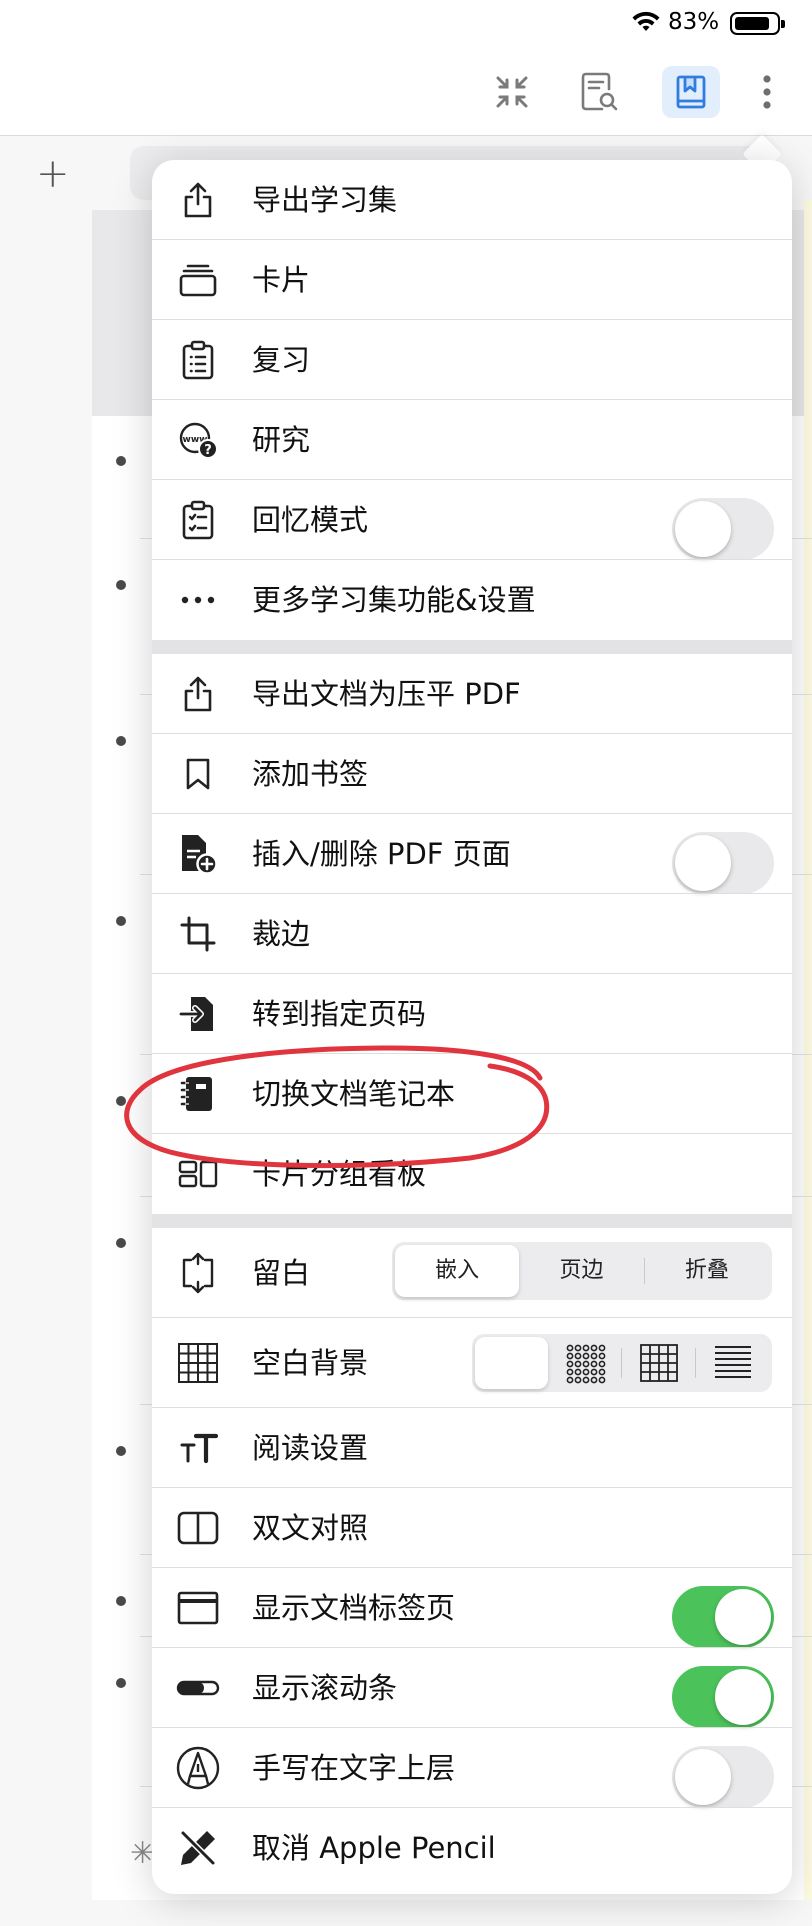 Image resolution: width=812 pixels, height=1926 pixels. Describe the element at coordinates (339, 1014) in the screenshot. I see `menu-item-label: 转到指定页码` at that location.